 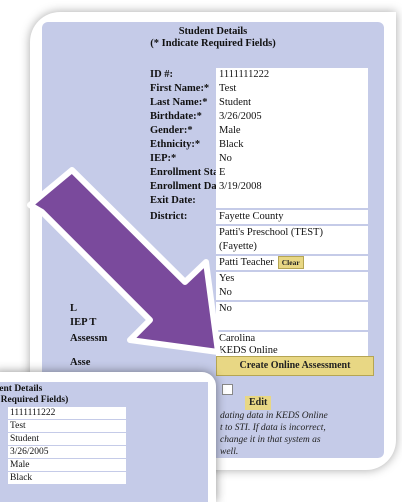 What do you see at coordinates (67, 465) in the screenshot?
I see `inset-value-gender: Male` at bounding box center [67, 465].